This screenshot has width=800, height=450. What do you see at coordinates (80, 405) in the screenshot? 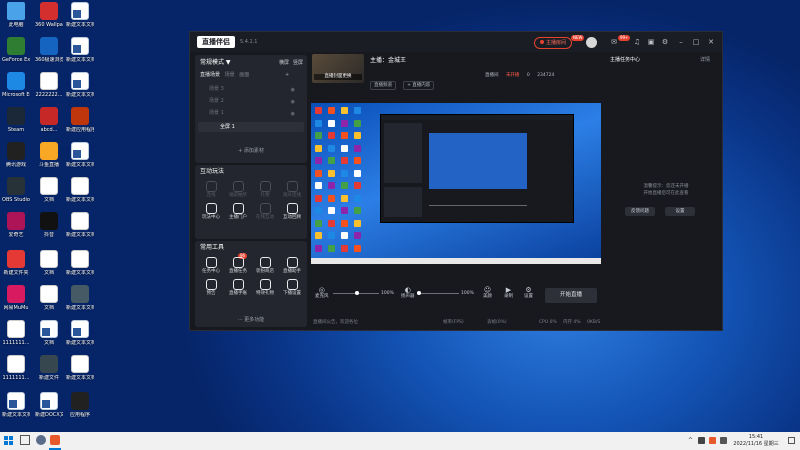
I see `desktop-icon: 应用程序` at bounding box center [80, 405].